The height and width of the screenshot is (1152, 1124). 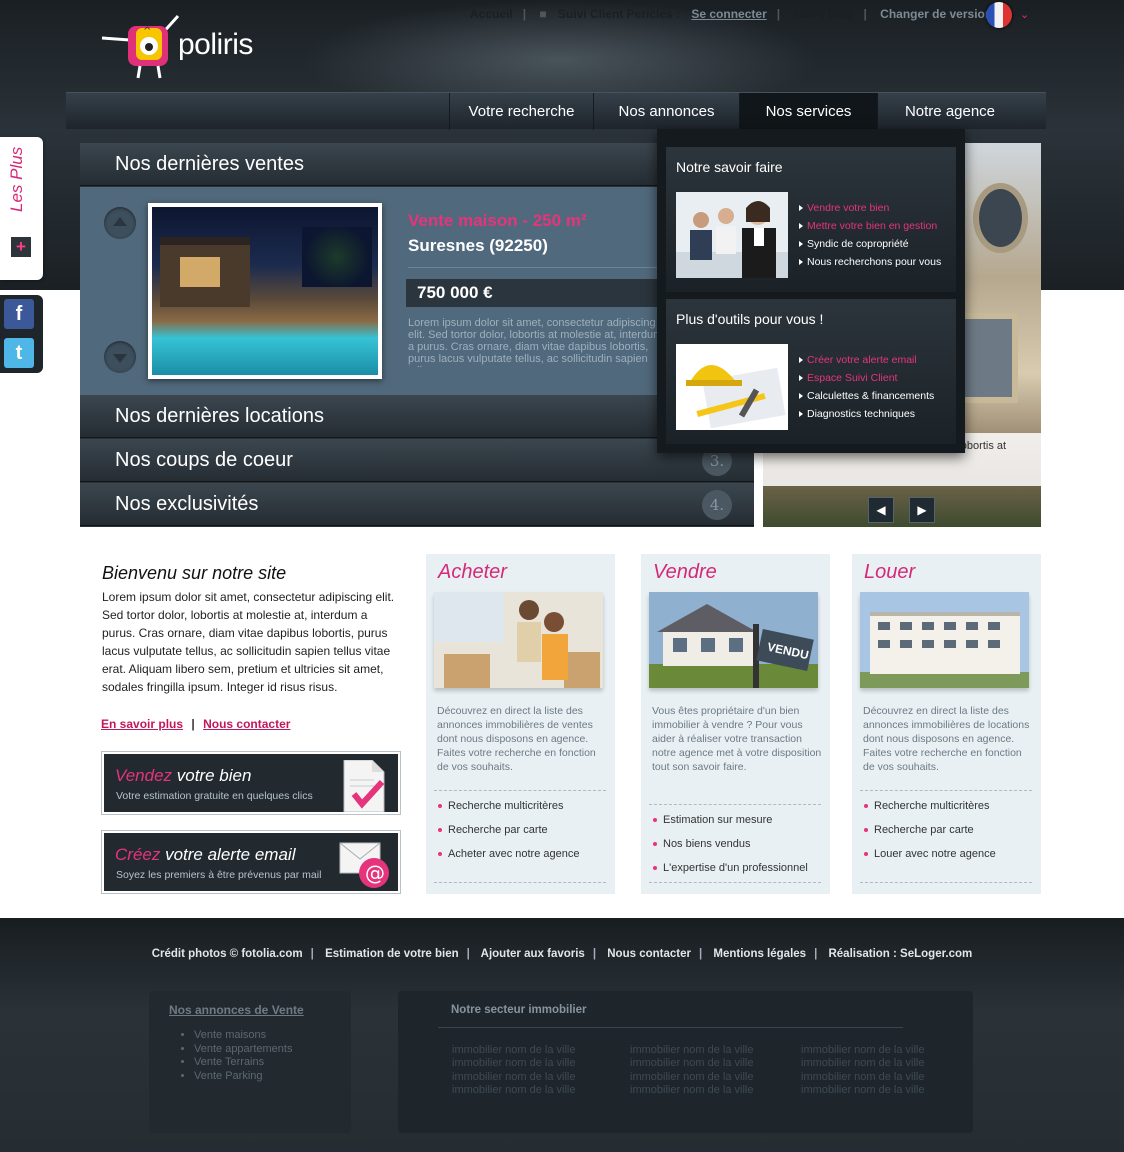 I want to click on listing-price: 750 000 €, so click(x=540, y=293).